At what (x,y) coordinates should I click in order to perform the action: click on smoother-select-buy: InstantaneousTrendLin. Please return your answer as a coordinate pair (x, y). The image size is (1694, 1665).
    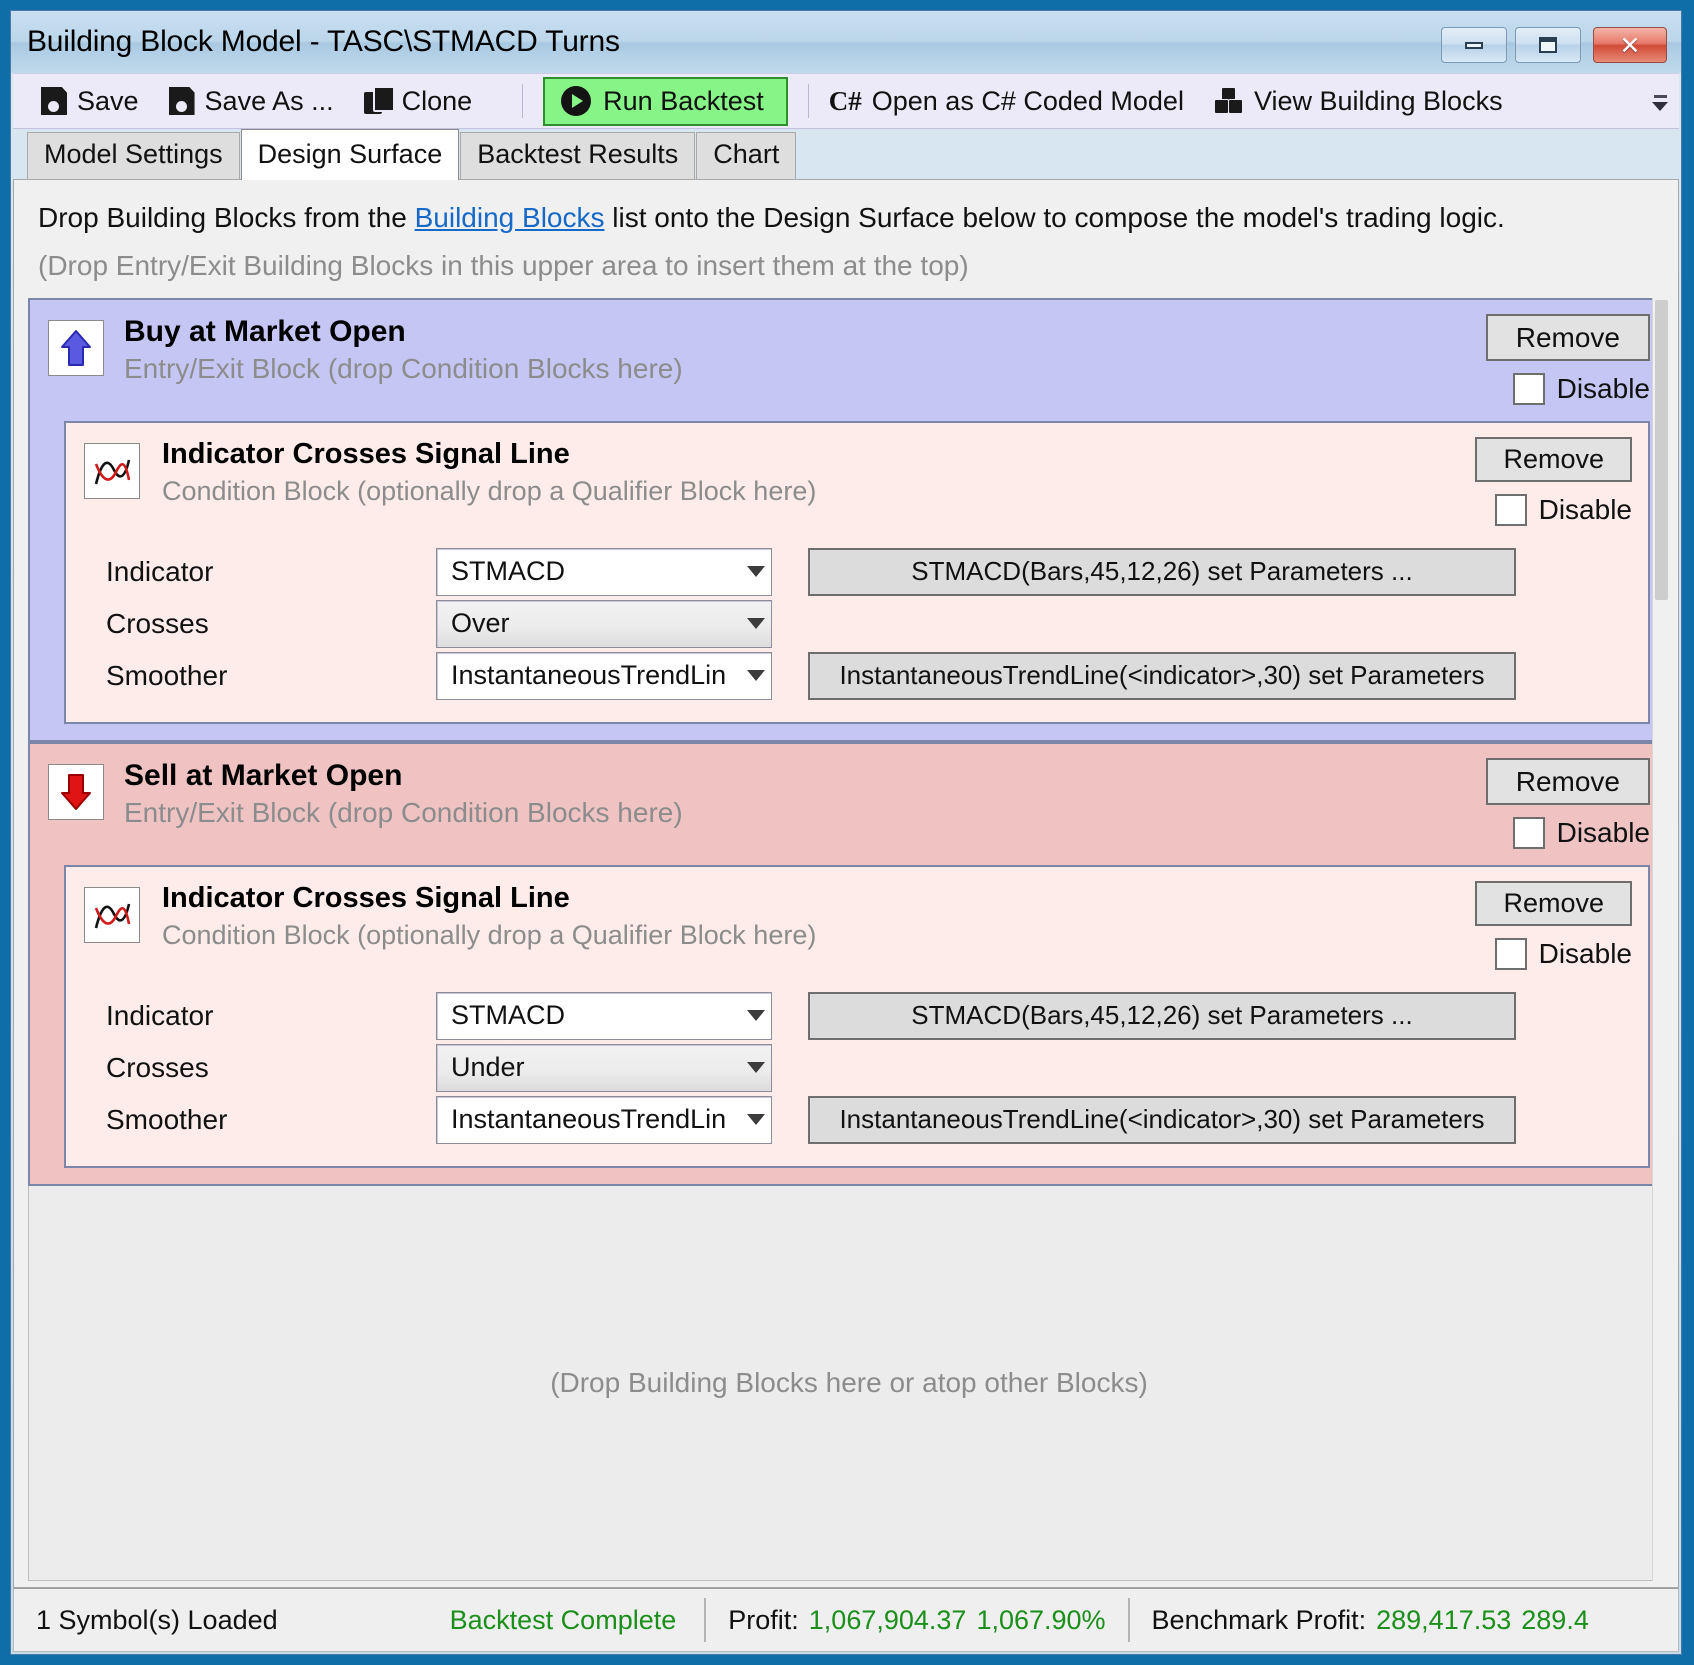
    Looking at the image, I should click on (604, 675).